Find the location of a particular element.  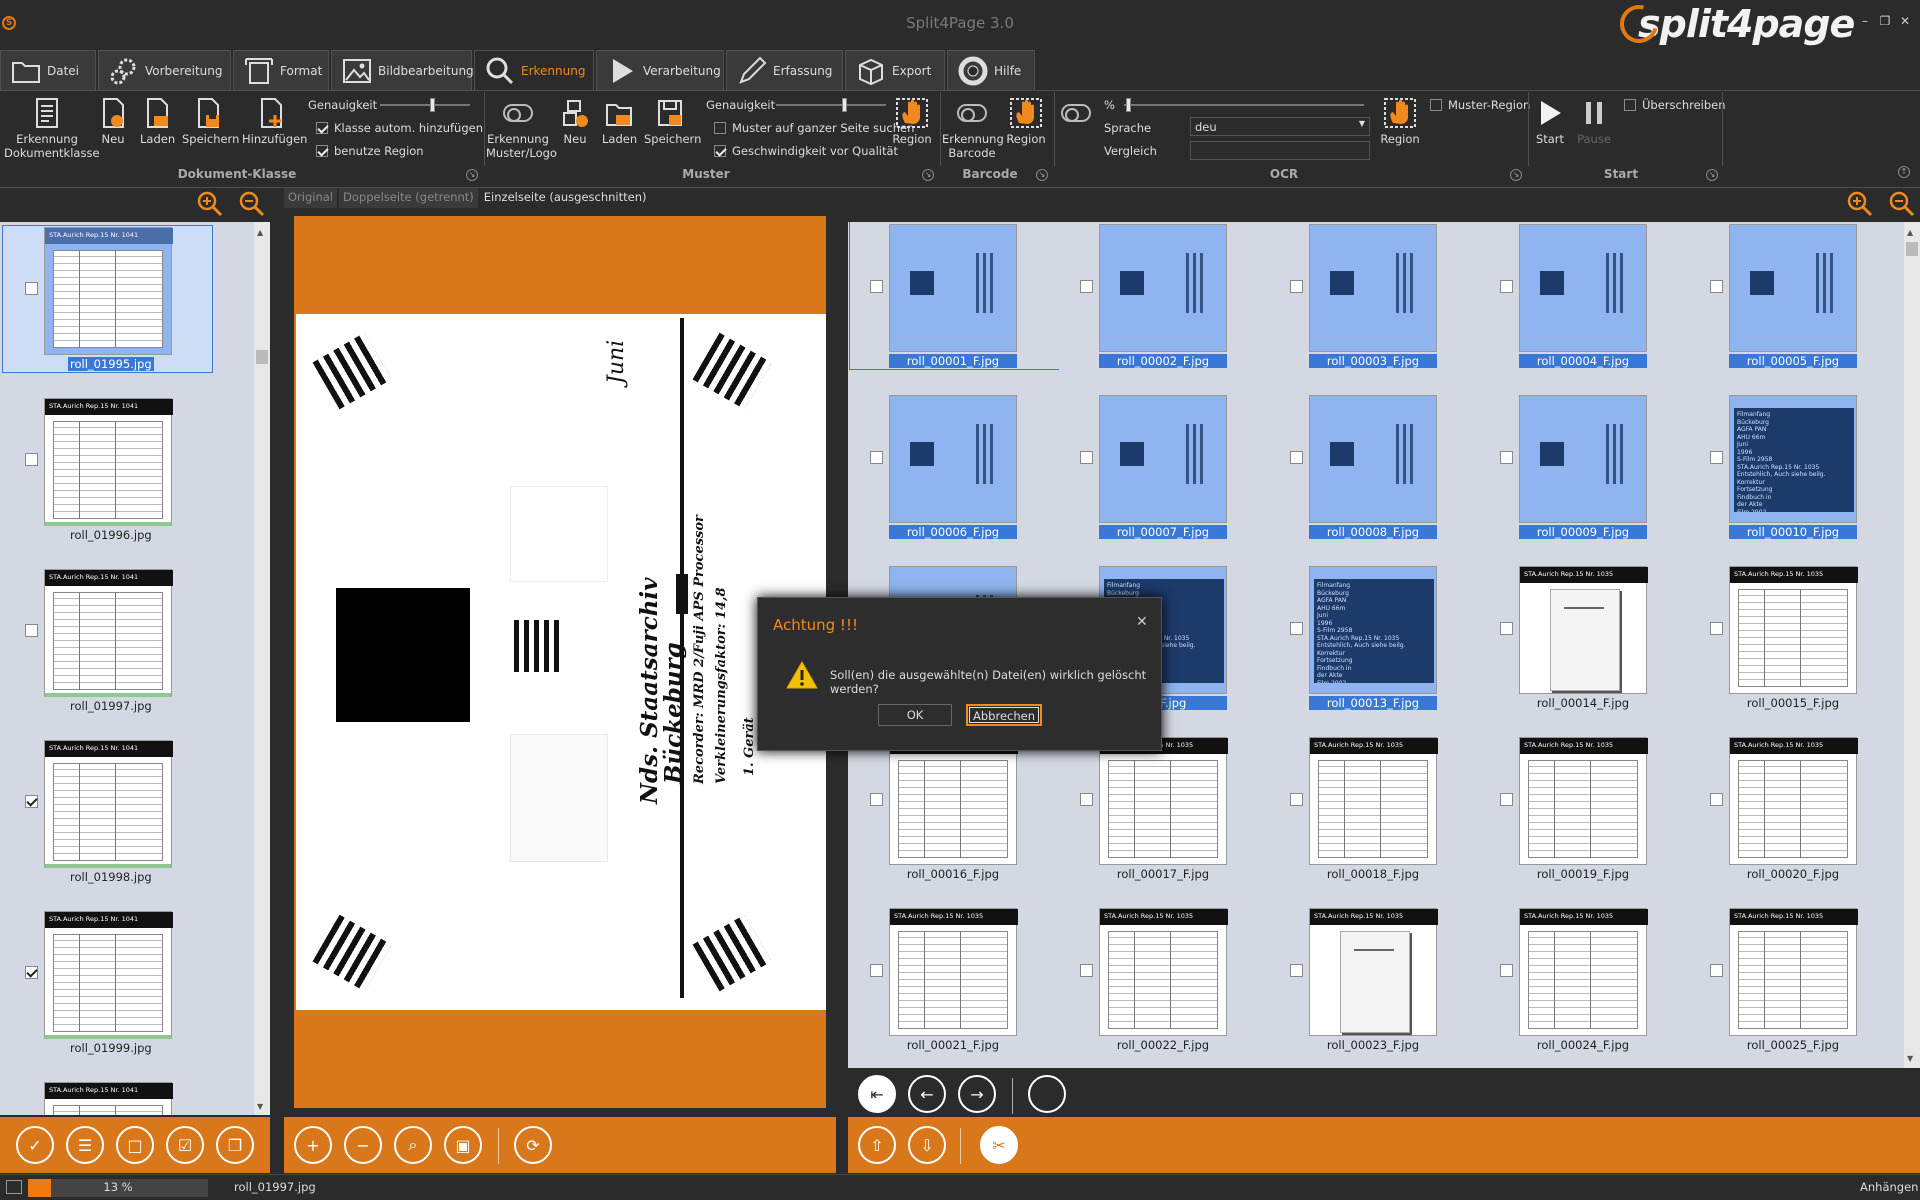

copy-button: ❐ is located at coordinates (235, 1145).